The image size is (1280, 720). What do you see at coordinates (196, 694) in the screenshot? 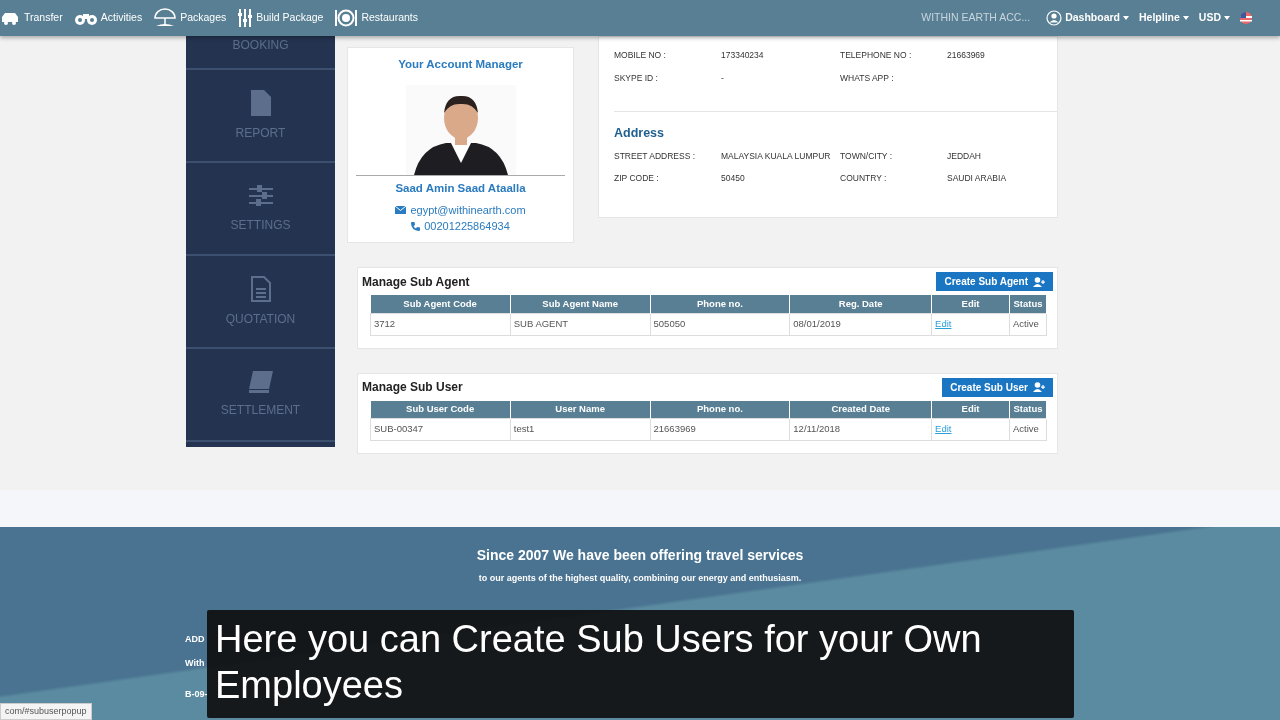
I see `footer-text: B-09-` at bounding box center [196, 694].